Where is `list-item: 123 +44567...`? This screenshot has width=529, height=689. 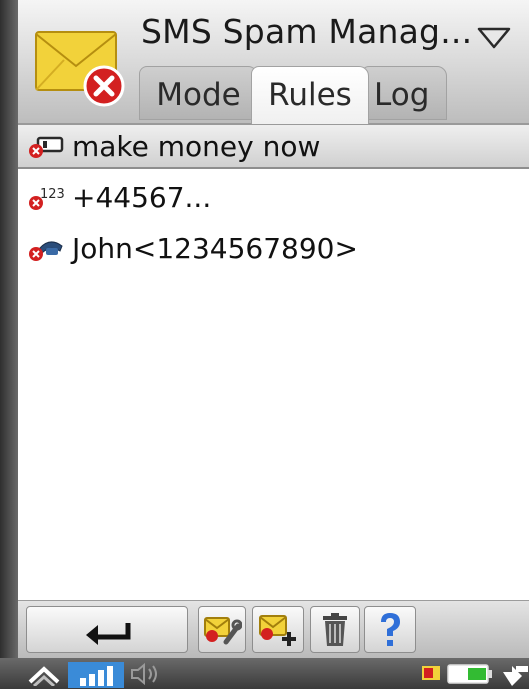 list-item: 123 +44567... is located at coordinates (273, 197).